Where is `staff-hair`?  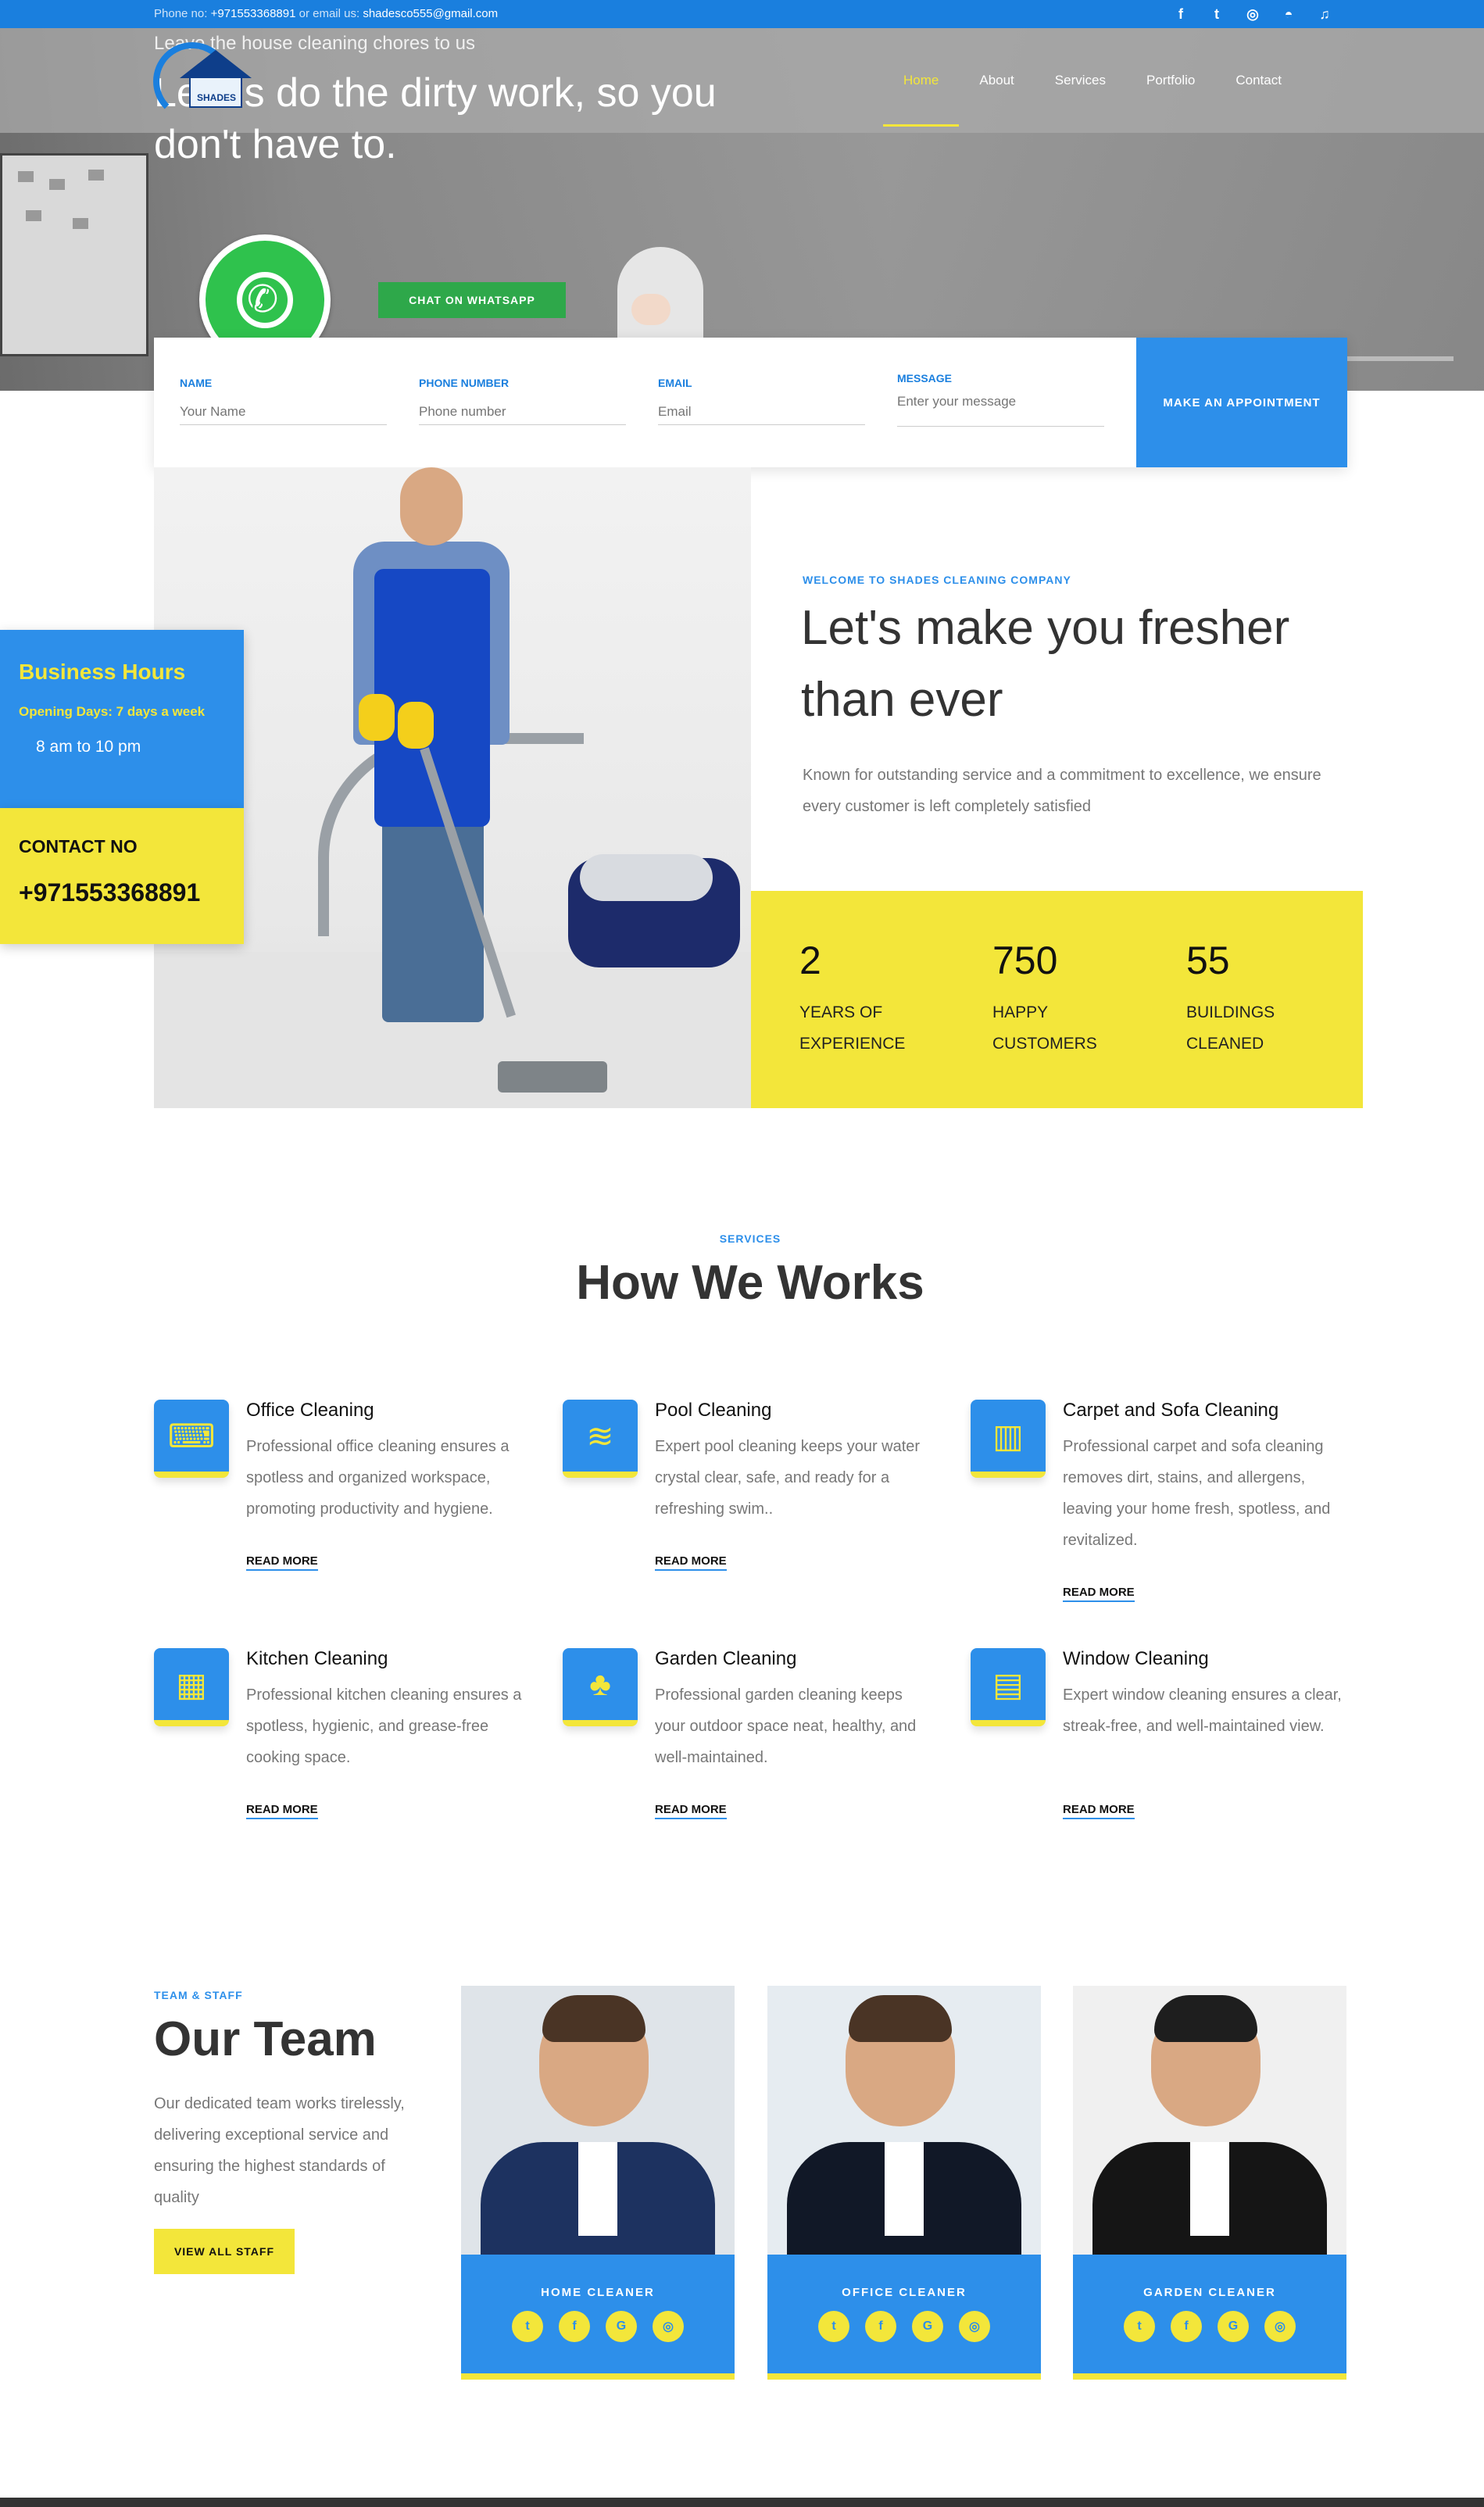 staff-hair is located at coordinates (900, 2018).